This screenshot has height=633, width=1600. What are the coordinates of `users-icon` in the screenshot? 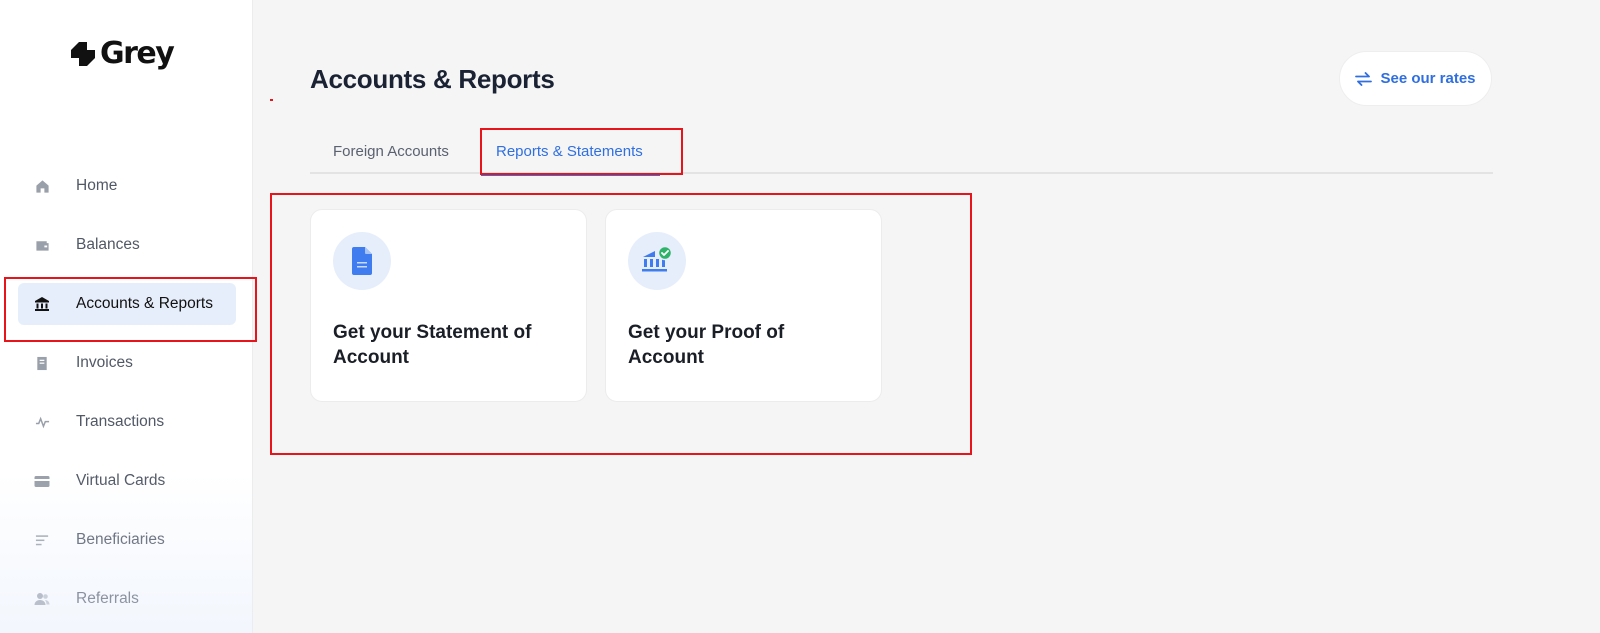 It's located at (42, 599).